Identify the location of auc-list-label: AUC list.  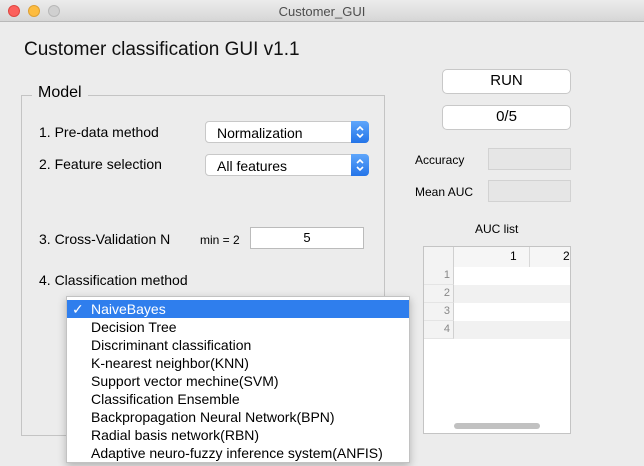
(497, 229).